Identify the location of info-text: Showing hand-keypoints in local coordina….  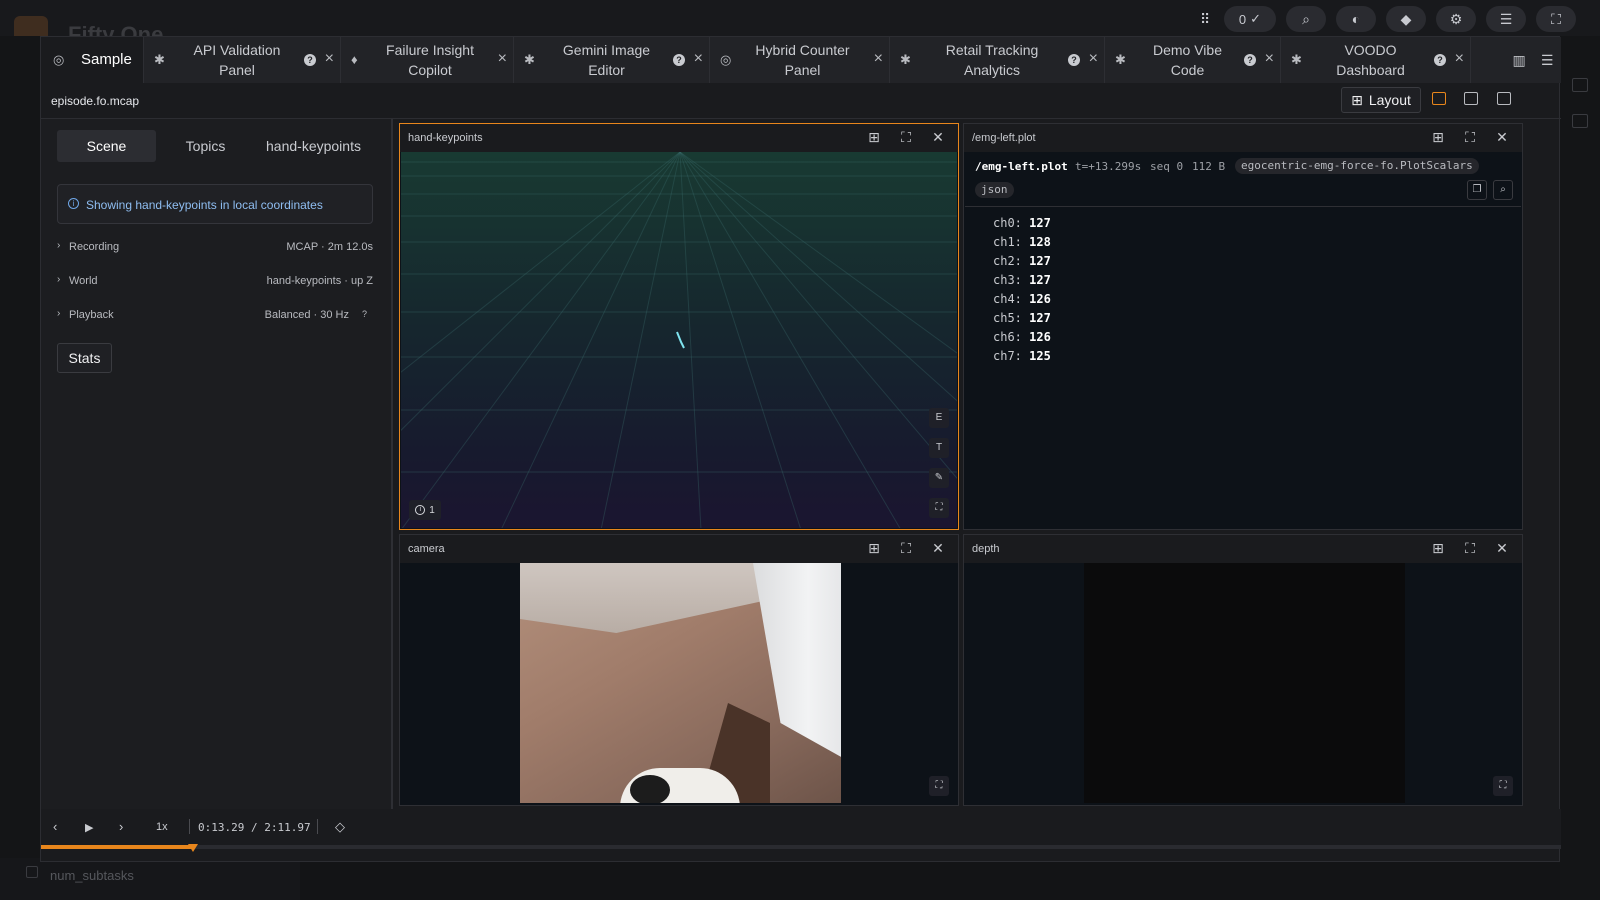
(204, 205).